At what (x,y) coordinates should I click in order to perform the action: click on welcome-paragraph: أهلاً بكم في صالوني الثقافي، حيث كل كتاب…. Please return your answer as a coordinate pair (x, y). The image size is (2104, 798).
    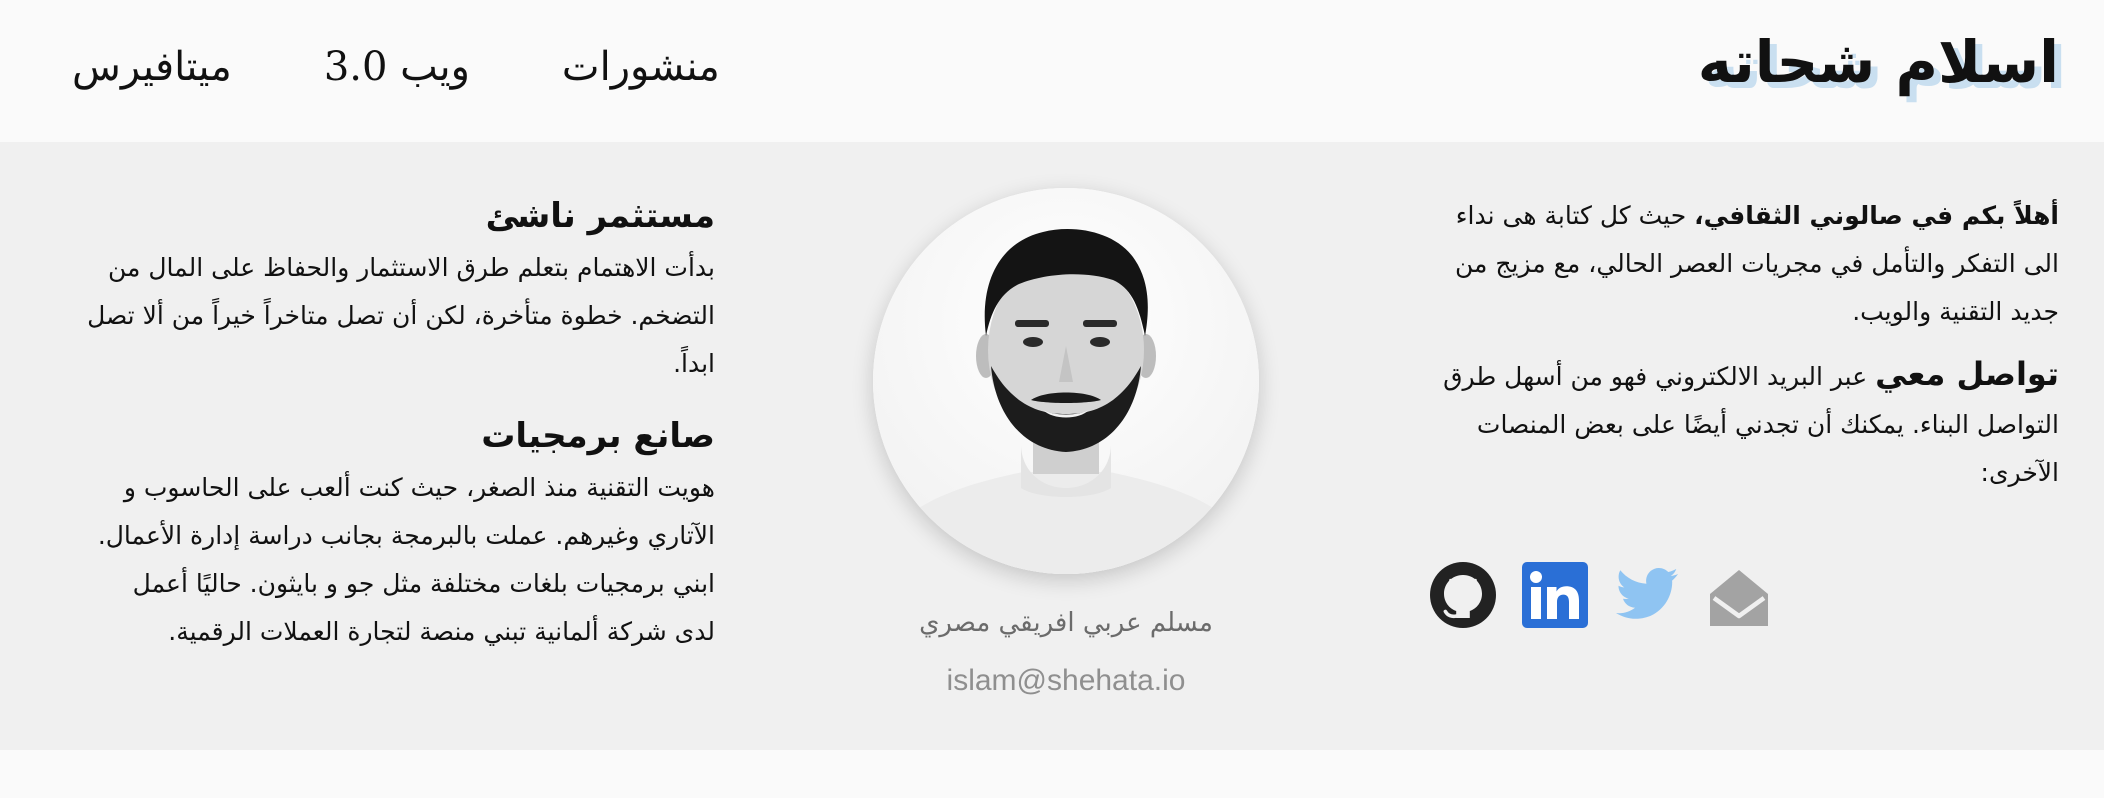
    Looking at the image, I should click on (1739, 264).